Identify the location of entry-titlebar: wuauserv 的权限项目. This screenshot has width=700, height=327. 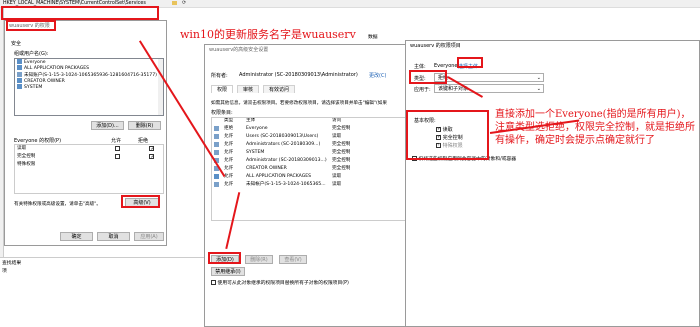
(552, 46).